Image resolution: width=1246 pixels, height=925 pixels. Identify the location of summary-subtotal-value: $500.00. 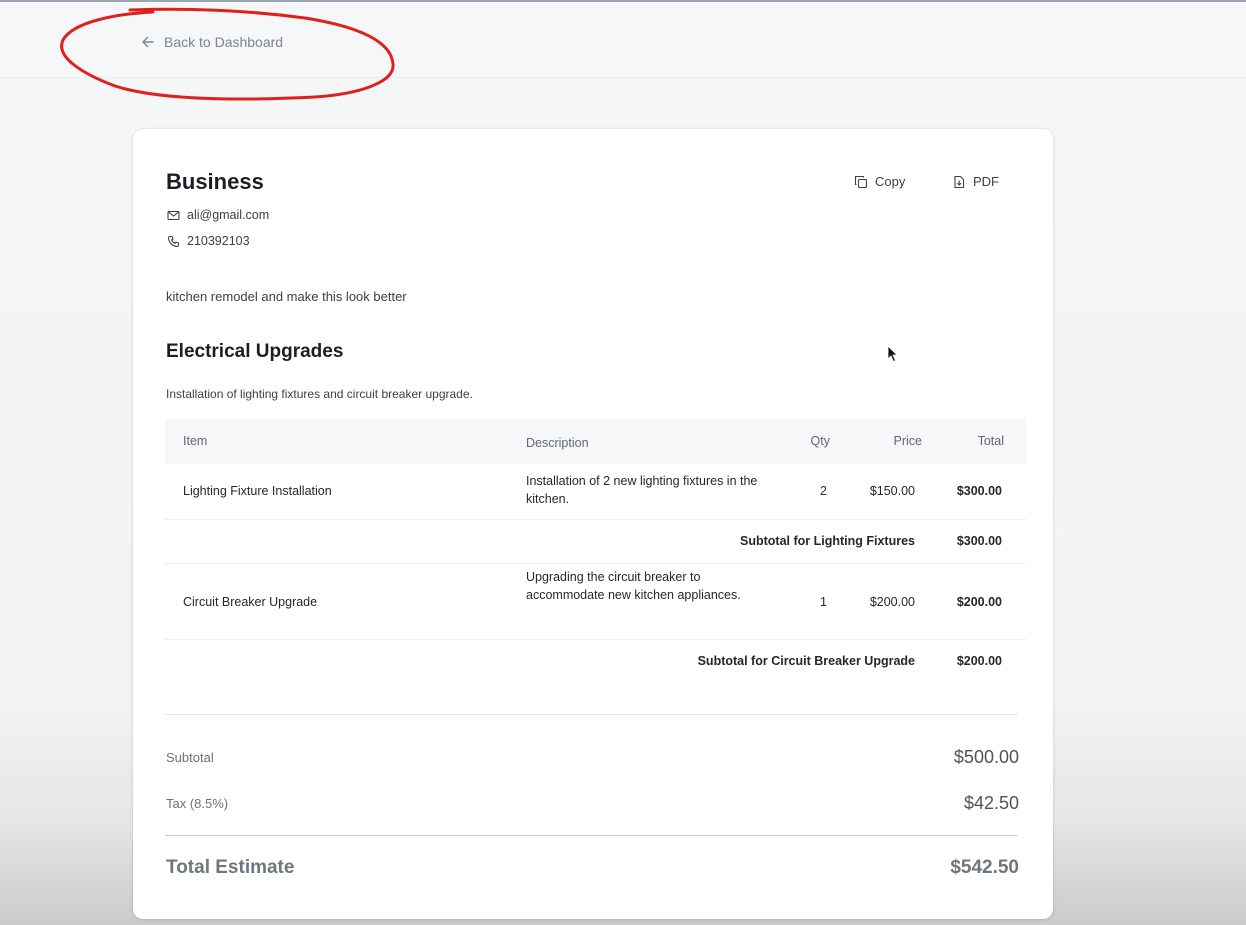
(986, 757).